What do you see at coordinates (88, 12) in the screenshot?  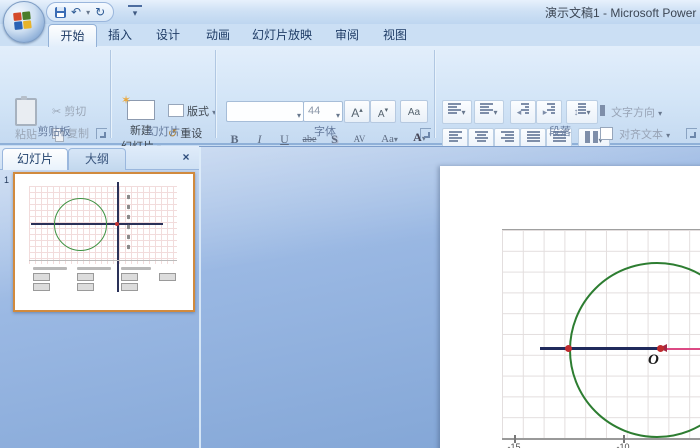 I see `undo-dropdown-icon: ▾` at bounding box center [88, 12].